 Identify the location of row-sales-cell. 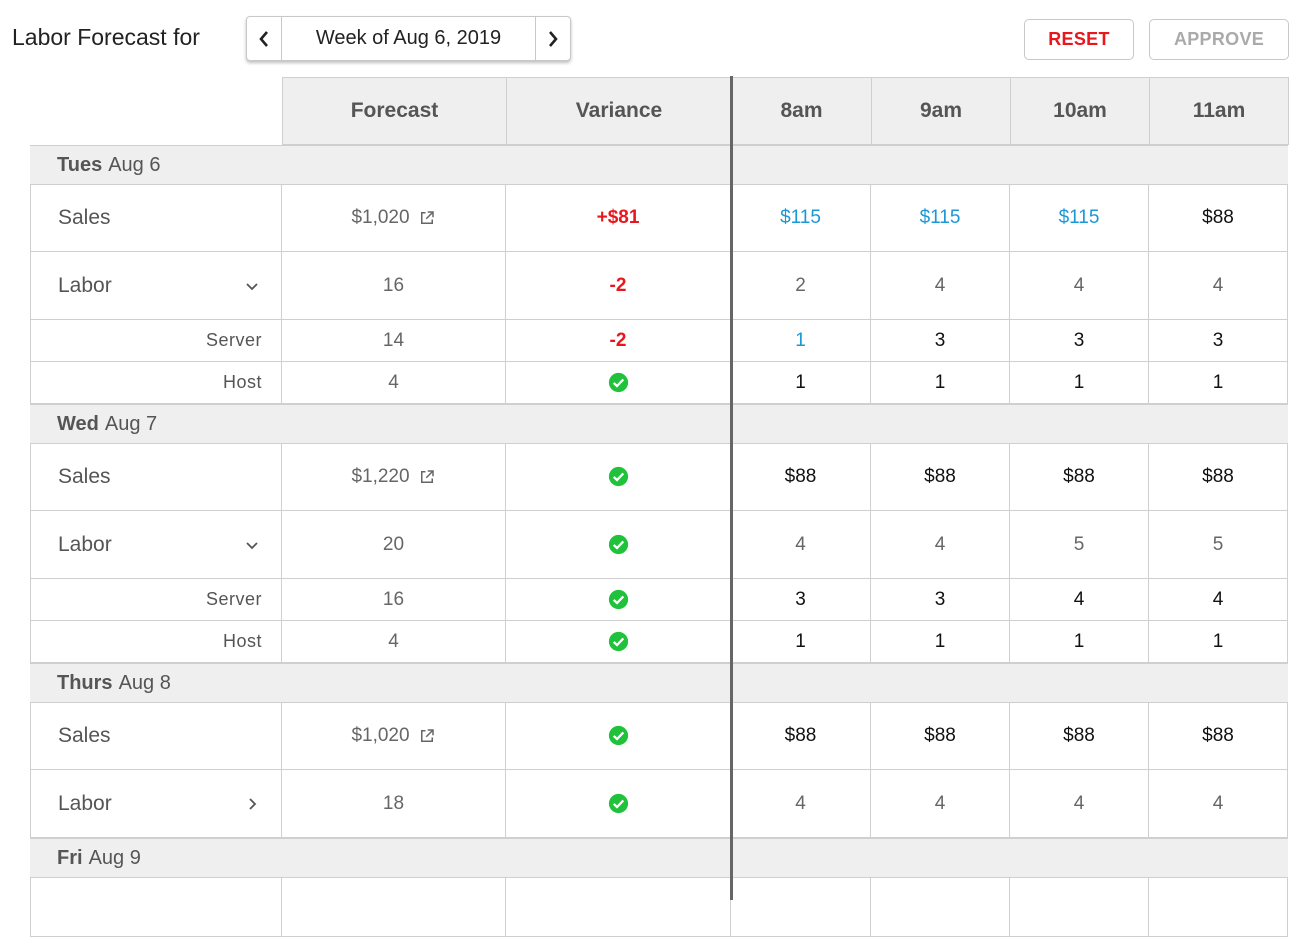
(618, 736).